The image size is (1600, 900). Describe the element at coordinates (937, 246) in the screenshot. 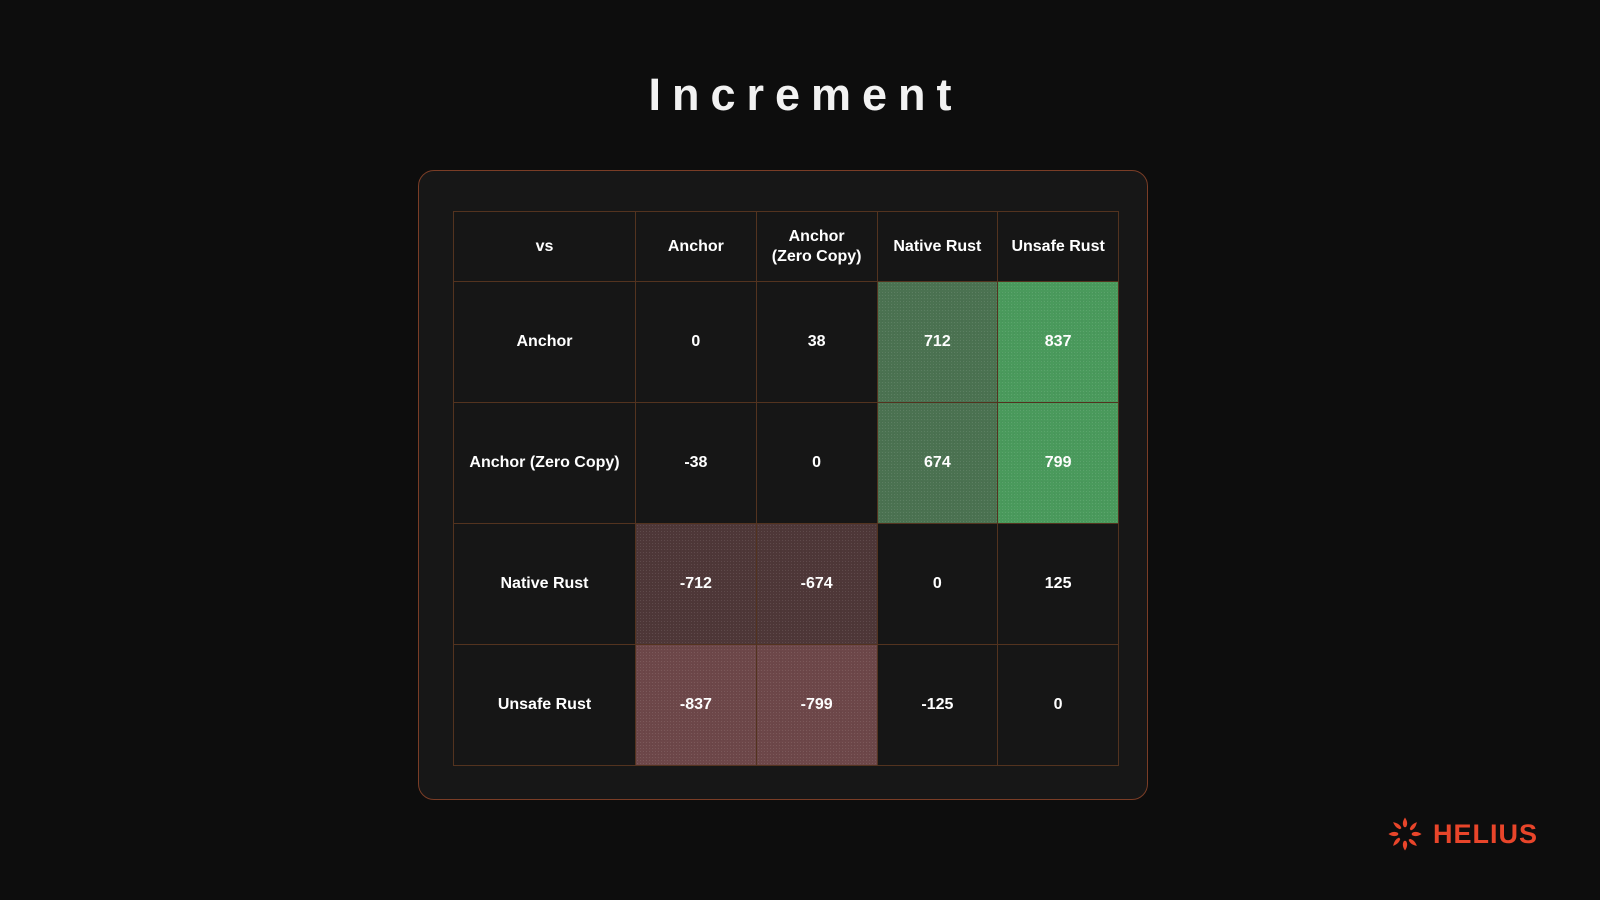

I see `header-cell-native-rust: Native Rust` at that location.